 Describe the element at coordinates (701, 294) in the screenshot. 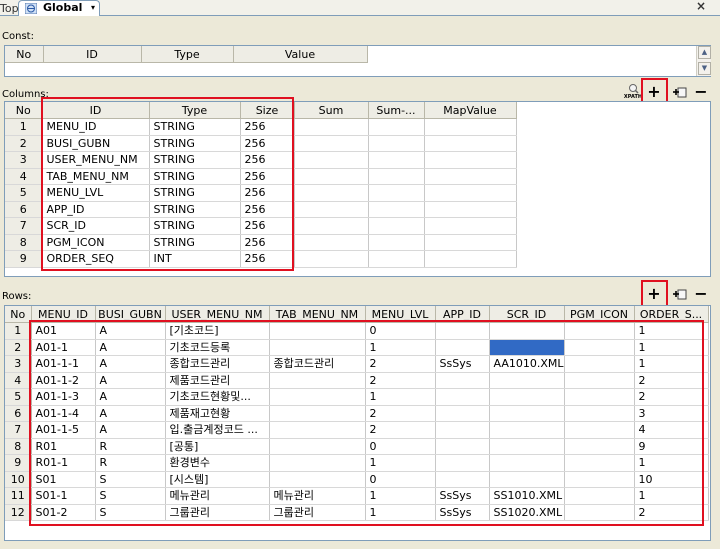

I see `rows-remove-row-icon: −` at that location.